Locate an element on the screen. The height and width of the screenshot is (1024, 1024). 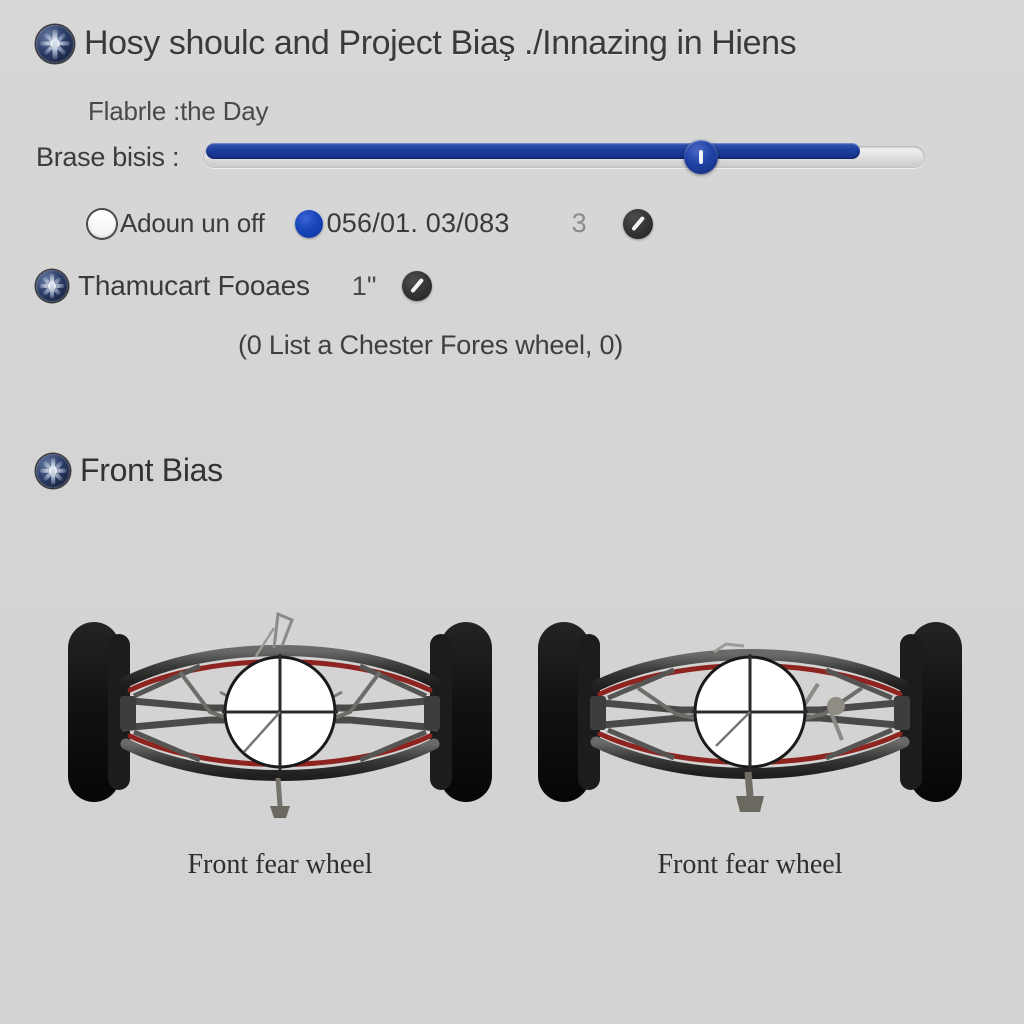
radio-value-selected is located at coordinates (308, 223).